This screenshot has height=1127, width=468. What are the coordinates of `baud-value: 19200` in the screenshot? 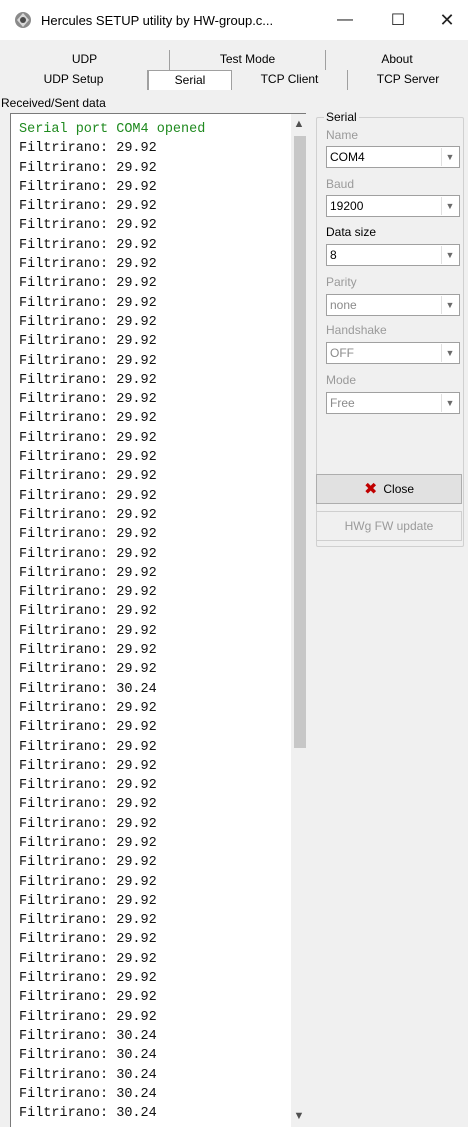 It's located at (347, 206).